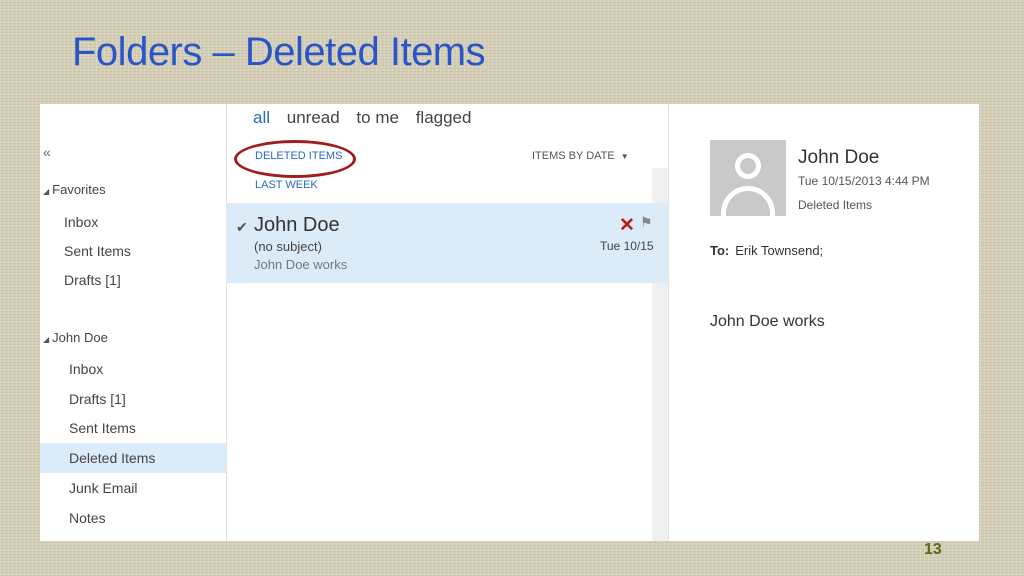 The height and width of the screenshot is (576, 1024). Describe the element at coordinates (103, 488) in the screenshot. I see `folder-label: Junk Email` at that location.